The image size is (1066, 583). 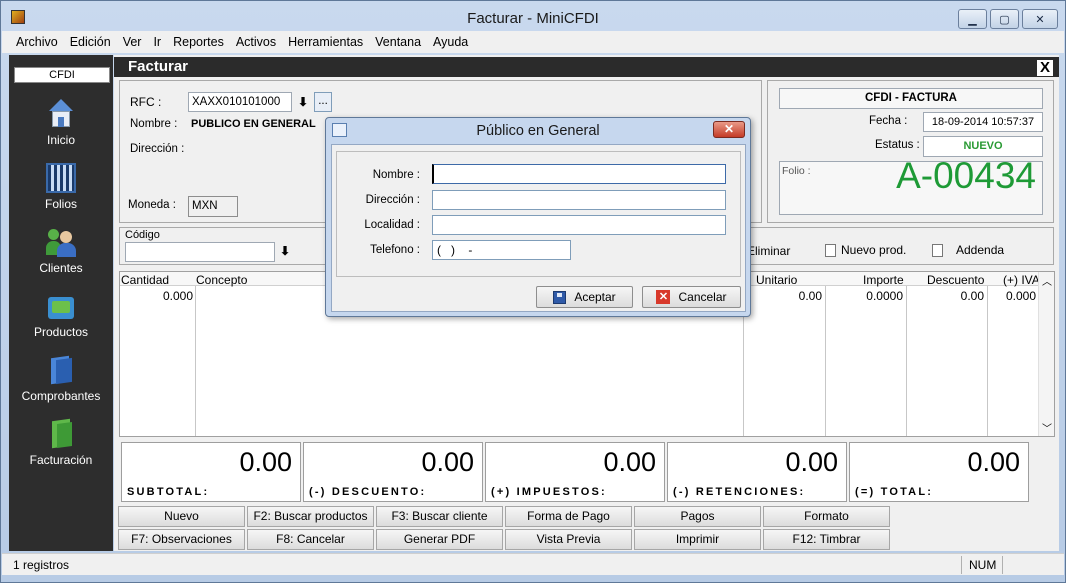 What do you see at coordinates (200, 252) in the screenshot?
I see `codigo-input` at bounding box center [200, 252].